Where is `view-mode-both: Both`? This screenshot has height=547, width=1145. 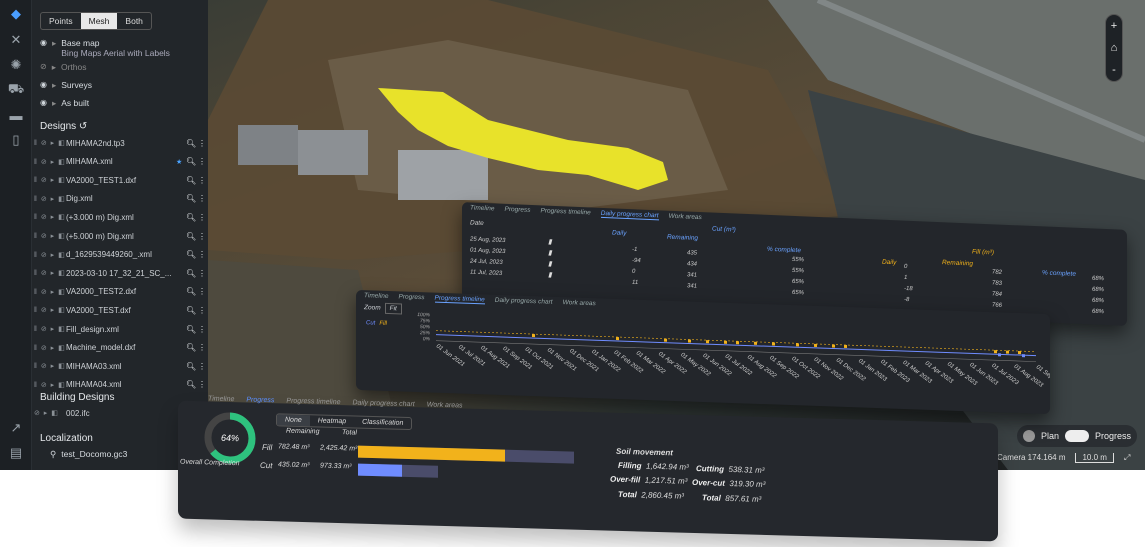 view-mode-both: Both is located at coordinates (134, 21).